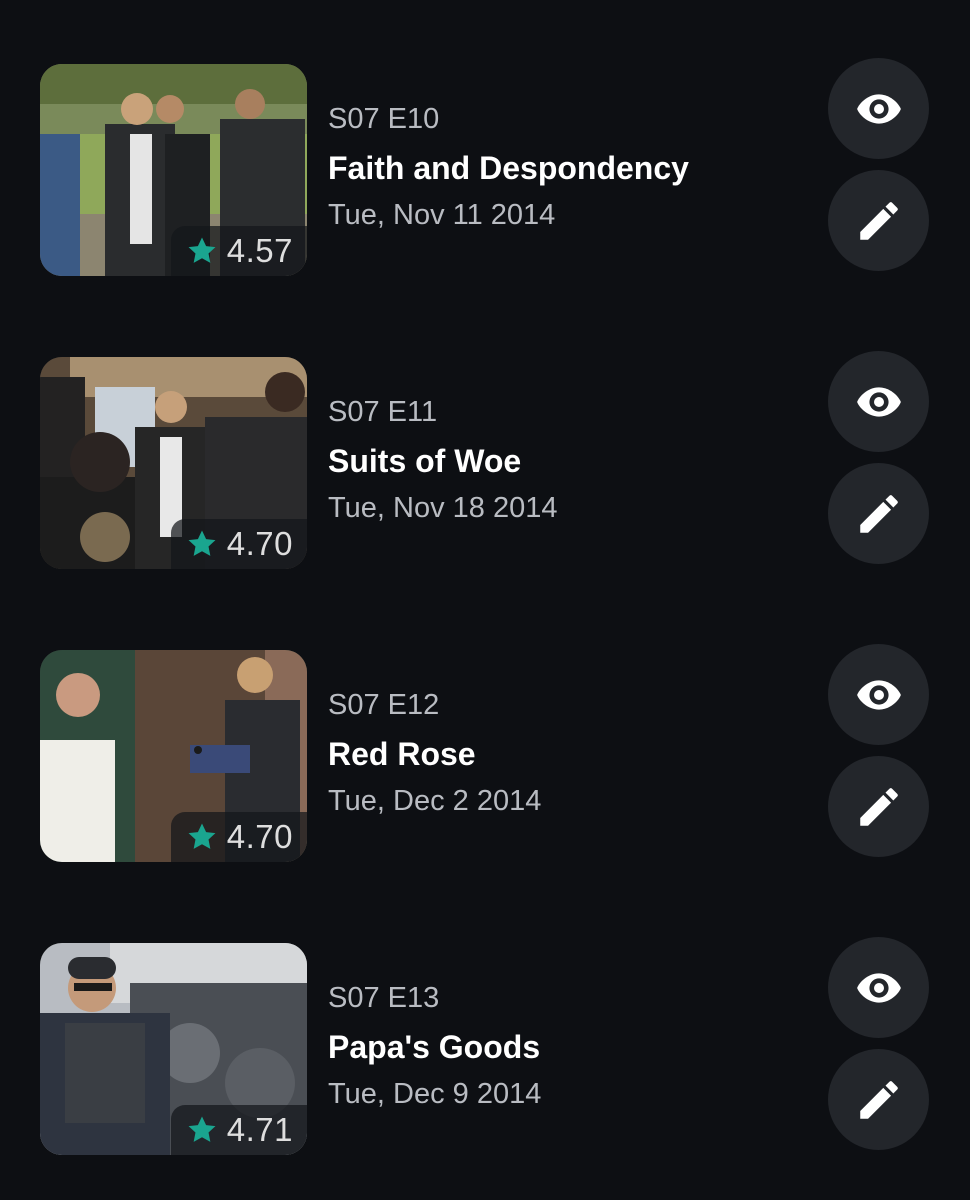 The width and height of the screenshot is (970, 1200). I want to click on episode-title: Suits of Woe, so click(425, 461).